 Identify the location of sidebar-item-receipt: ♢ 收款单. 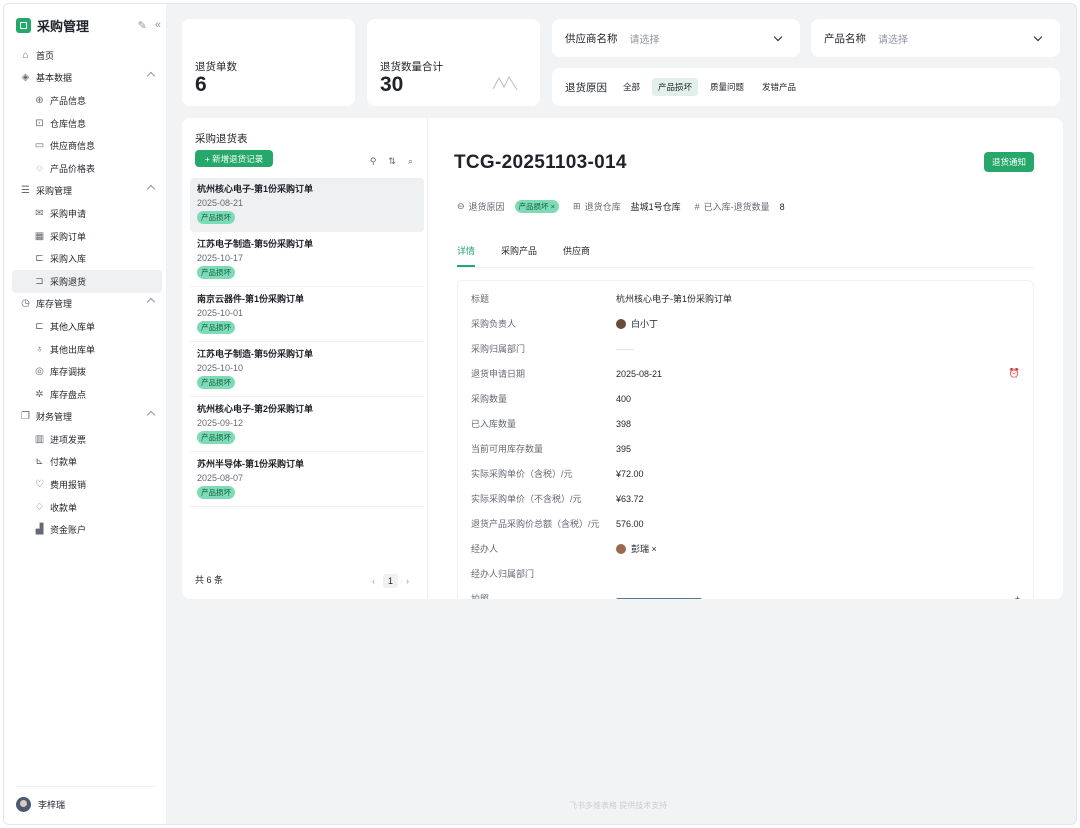
(87, 507).